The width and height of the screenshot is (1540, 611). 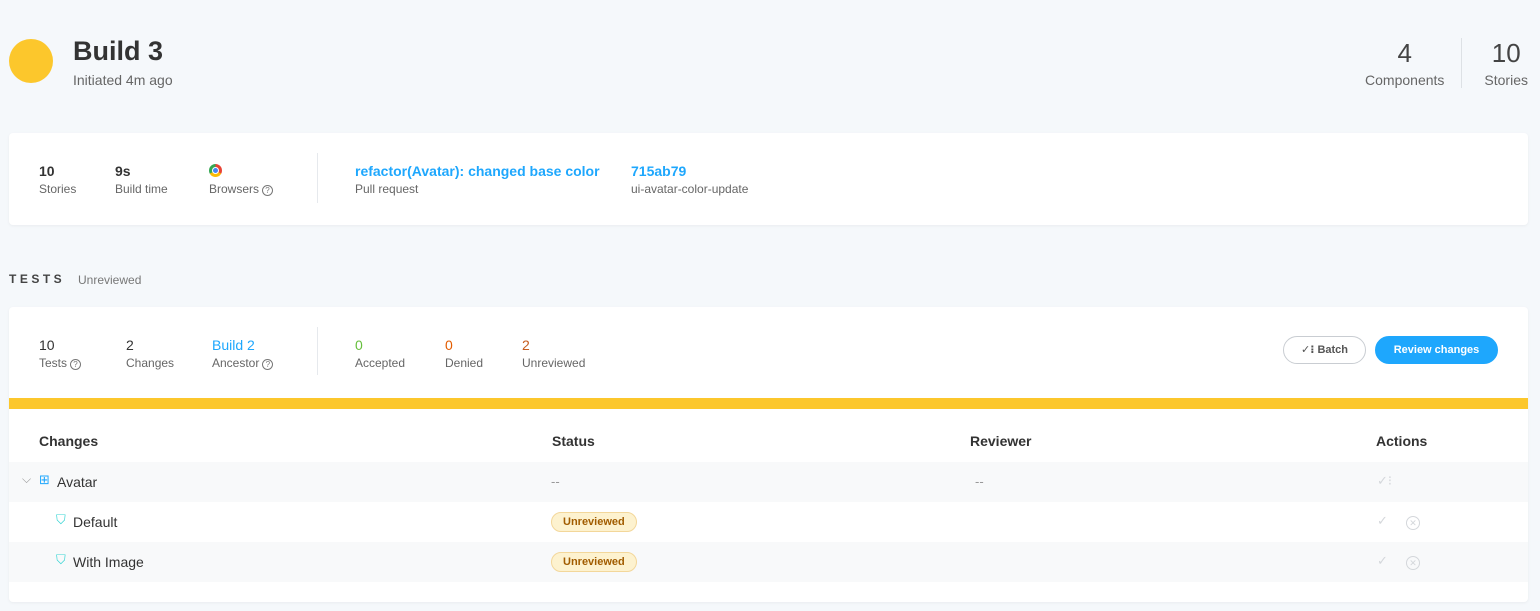 I want to click on pull-request-link: refactor(Avatar): changed base color, so click(x=477, y=171).